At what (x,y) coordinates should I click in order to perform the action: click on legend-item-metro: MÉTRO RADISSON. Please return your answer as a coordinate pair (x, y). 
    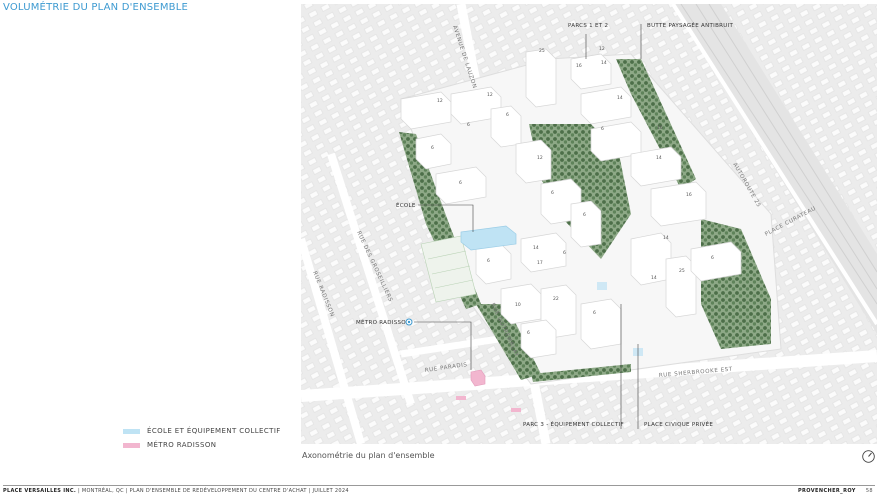
    Looking at the image, I should click on (202, 445).